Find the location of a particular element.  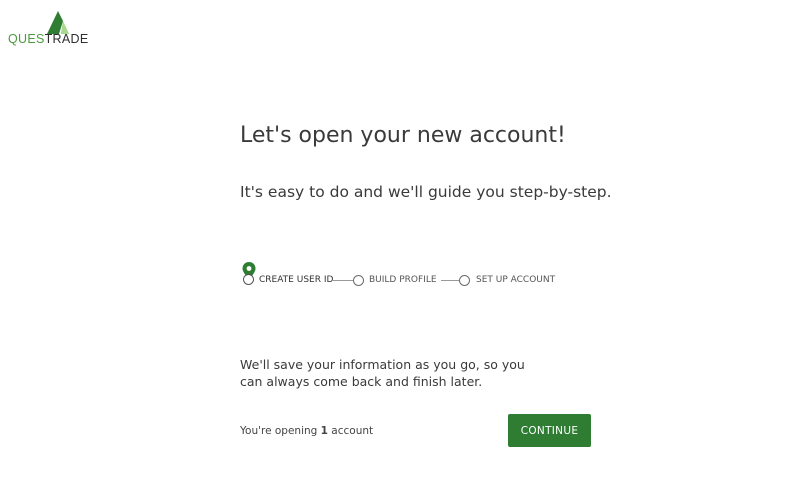

page-title: Let's open your new account! is located at coordinates (403, 135).